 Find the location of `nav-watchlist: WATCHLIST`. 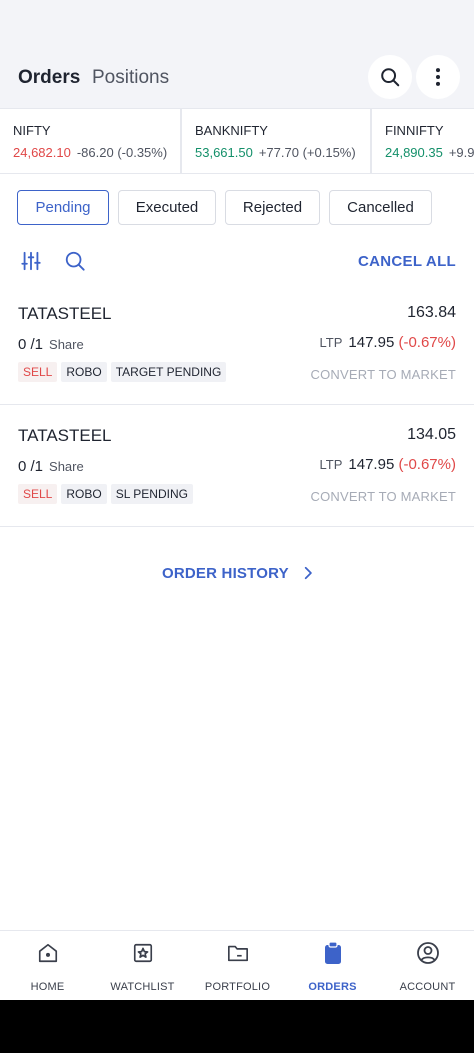

nav-watchlist: WATCHLIST is located at coordinates (142, 966).